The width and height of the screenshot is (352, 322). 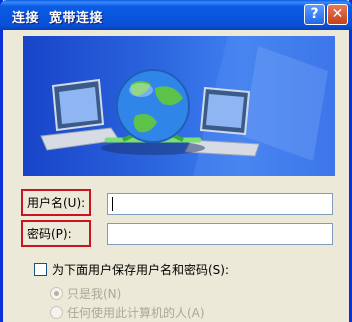 I want to click on window-title: 连接 宽带连接, so click(x=58, y=18).